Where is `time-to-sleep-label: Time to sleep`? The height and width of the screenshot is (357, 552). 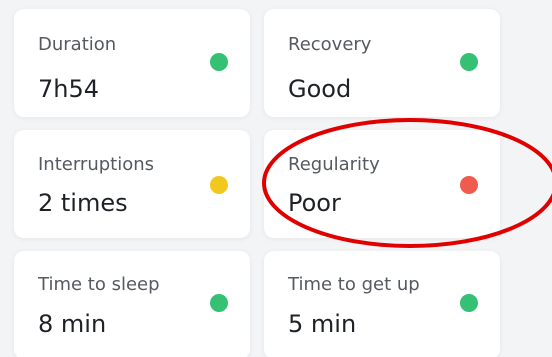
time-to-sleep-label: Time to sleep is located at coordinates (99, 284).